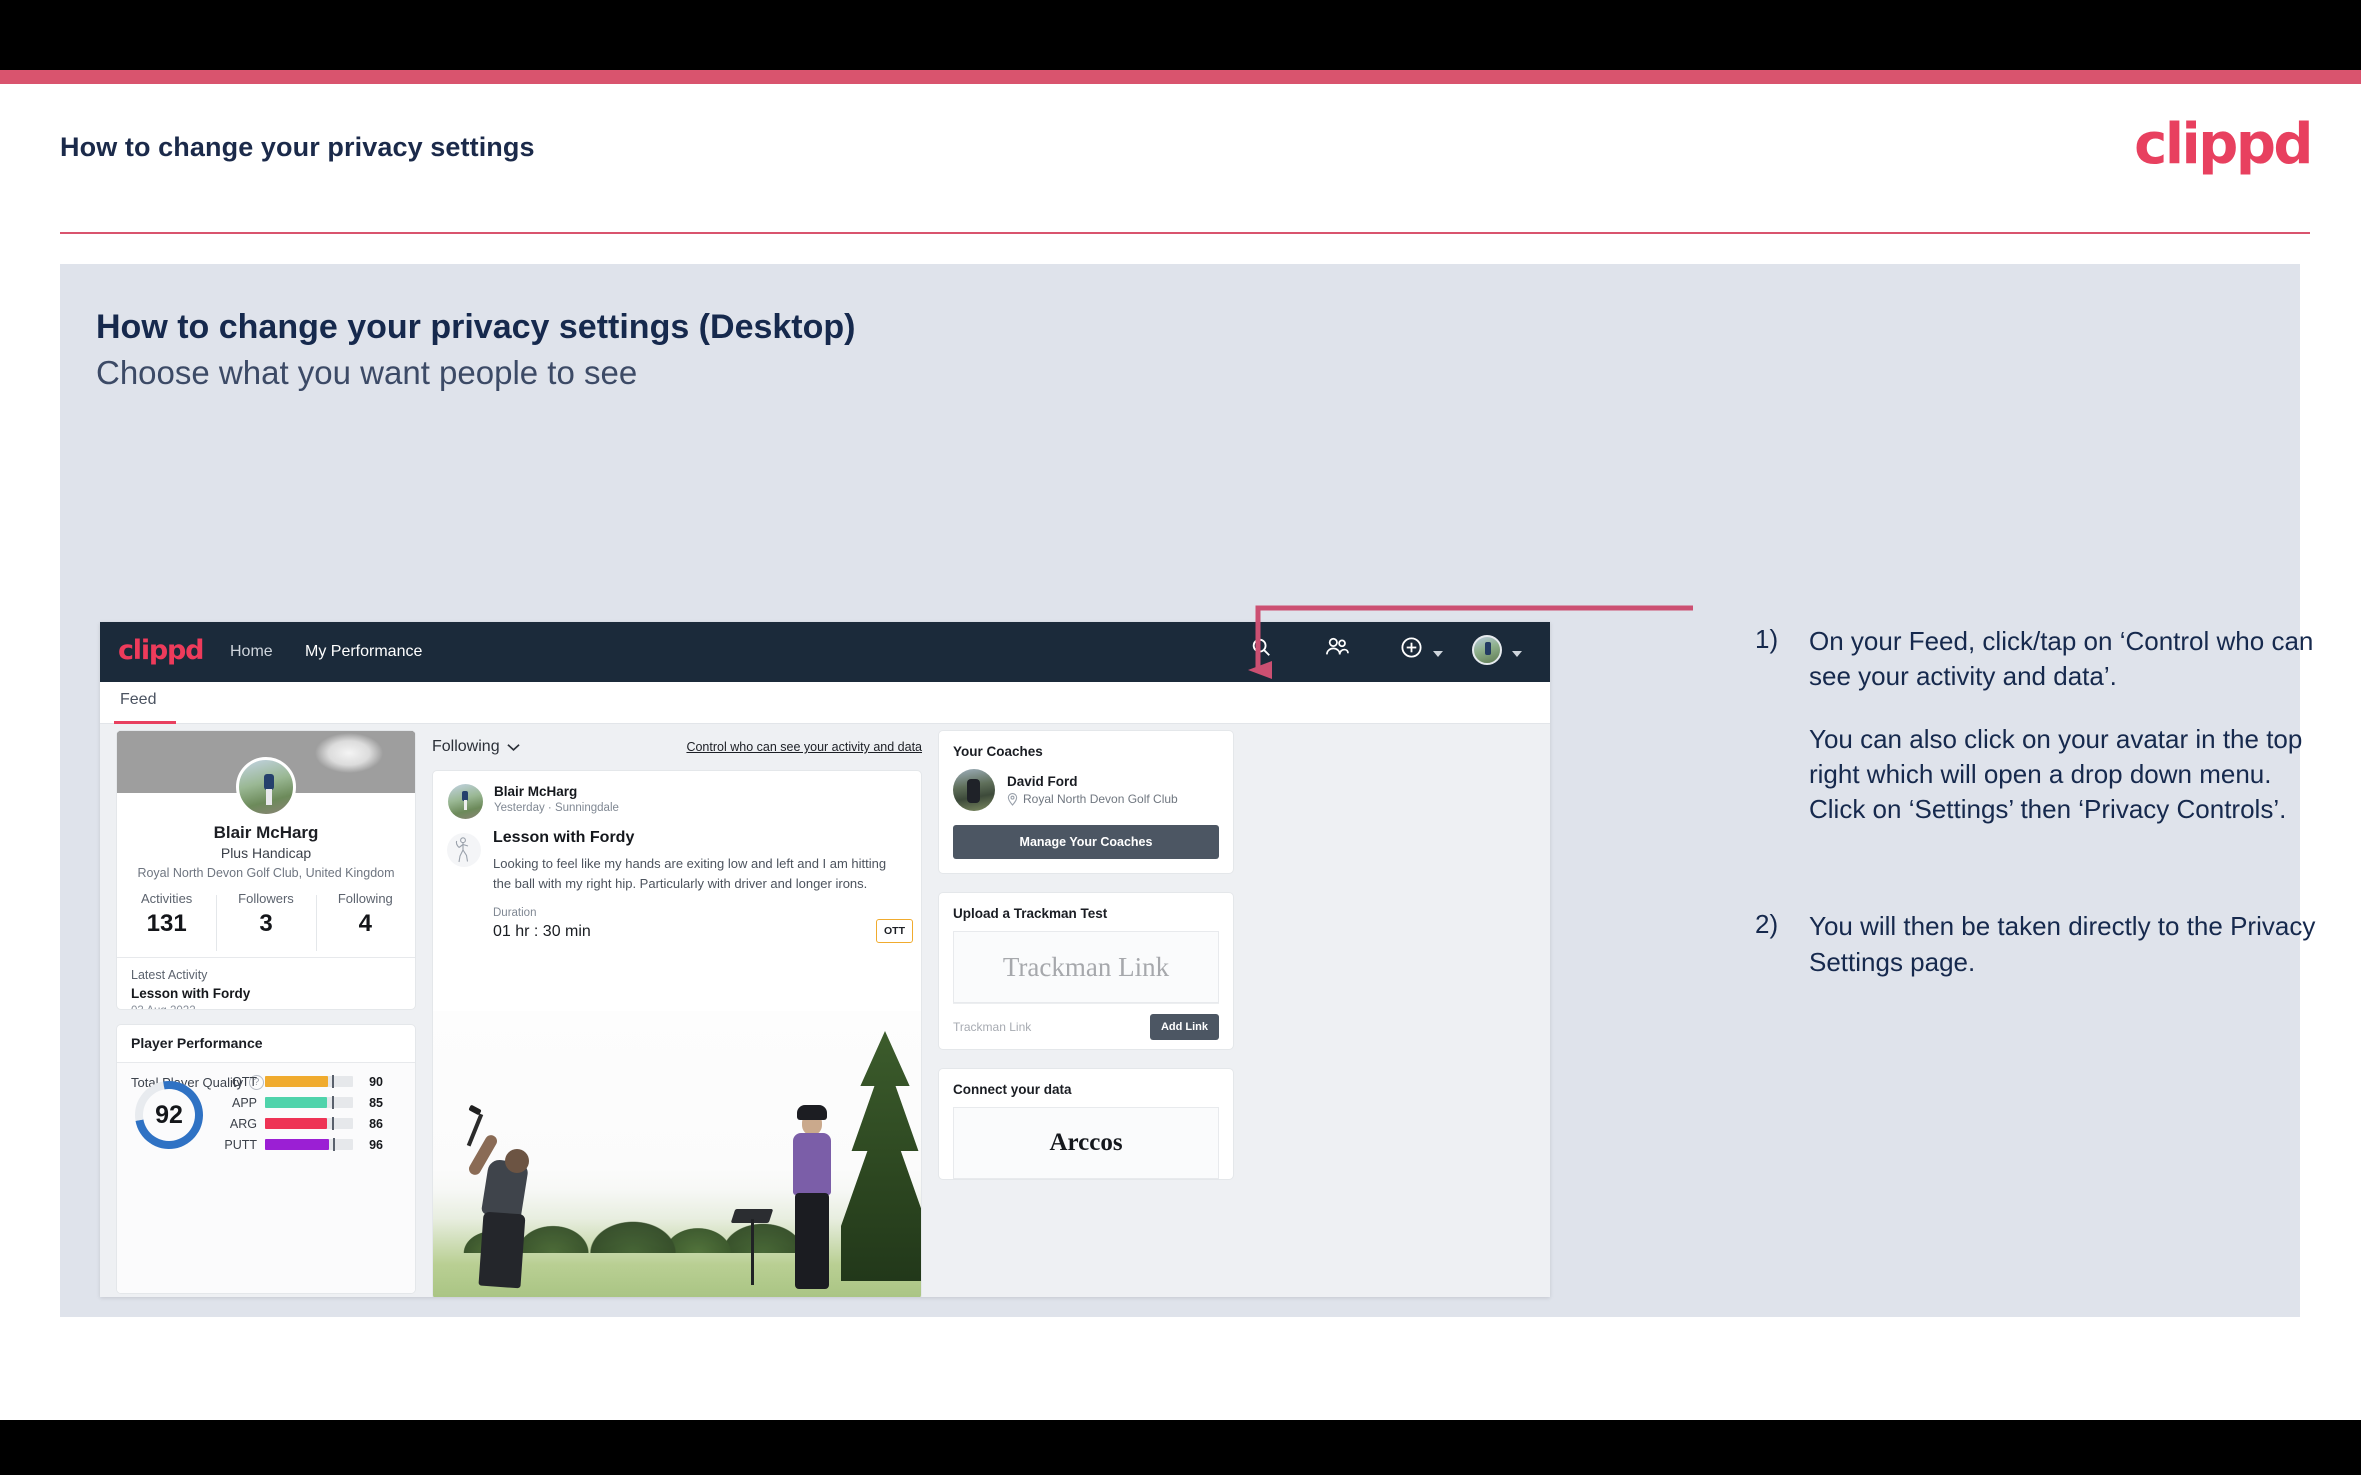 The image size is (2361, 1475). I want to click on perf-label: ARG, so click(243, 1123).